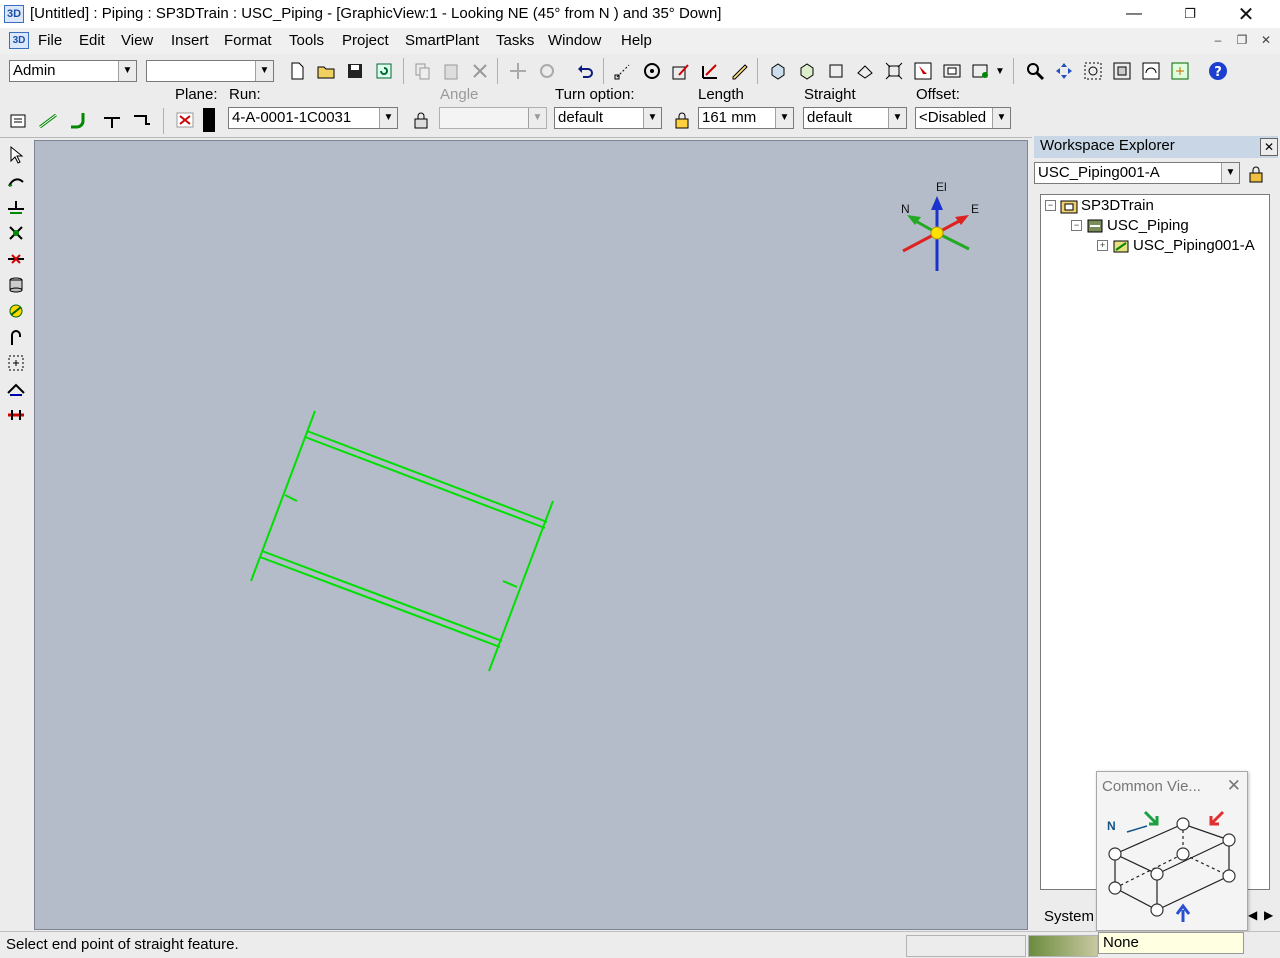  I want to click on pinpoint-button, so click(623, 71).